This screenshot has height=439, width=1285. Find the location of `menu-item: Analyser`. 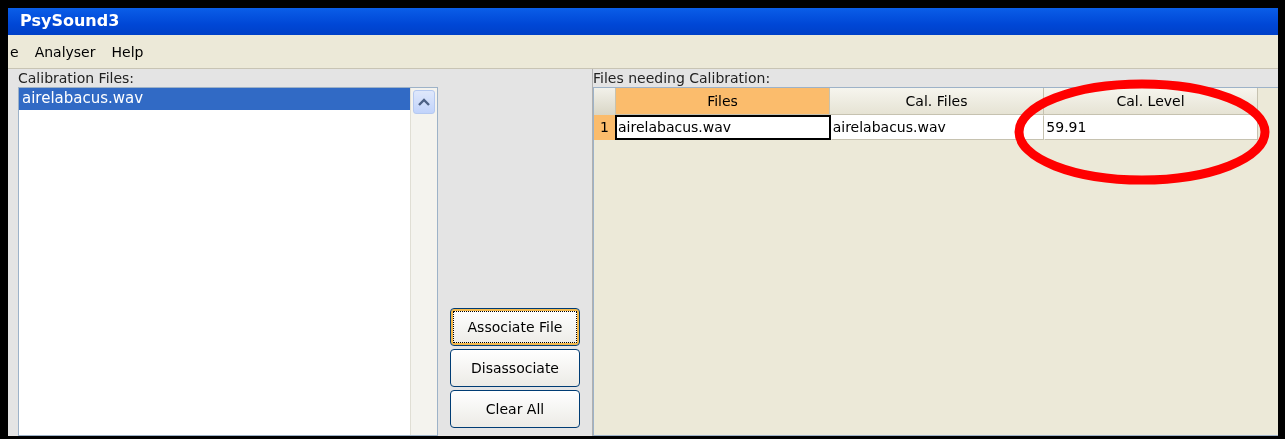

menu-item: Analyser is located at coordinates (65, 51).